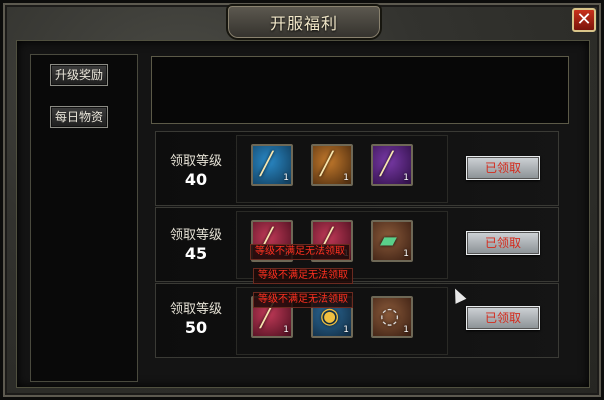 The height and width of the screenshot is (400, 604). What do you see at coordinates (357, 244) in the screenshot?
I see `reward-row-45: 领取等级 45 ╱ 1 ╱ 1 ▰ 1 已领取` at bounding box center [357, 244].